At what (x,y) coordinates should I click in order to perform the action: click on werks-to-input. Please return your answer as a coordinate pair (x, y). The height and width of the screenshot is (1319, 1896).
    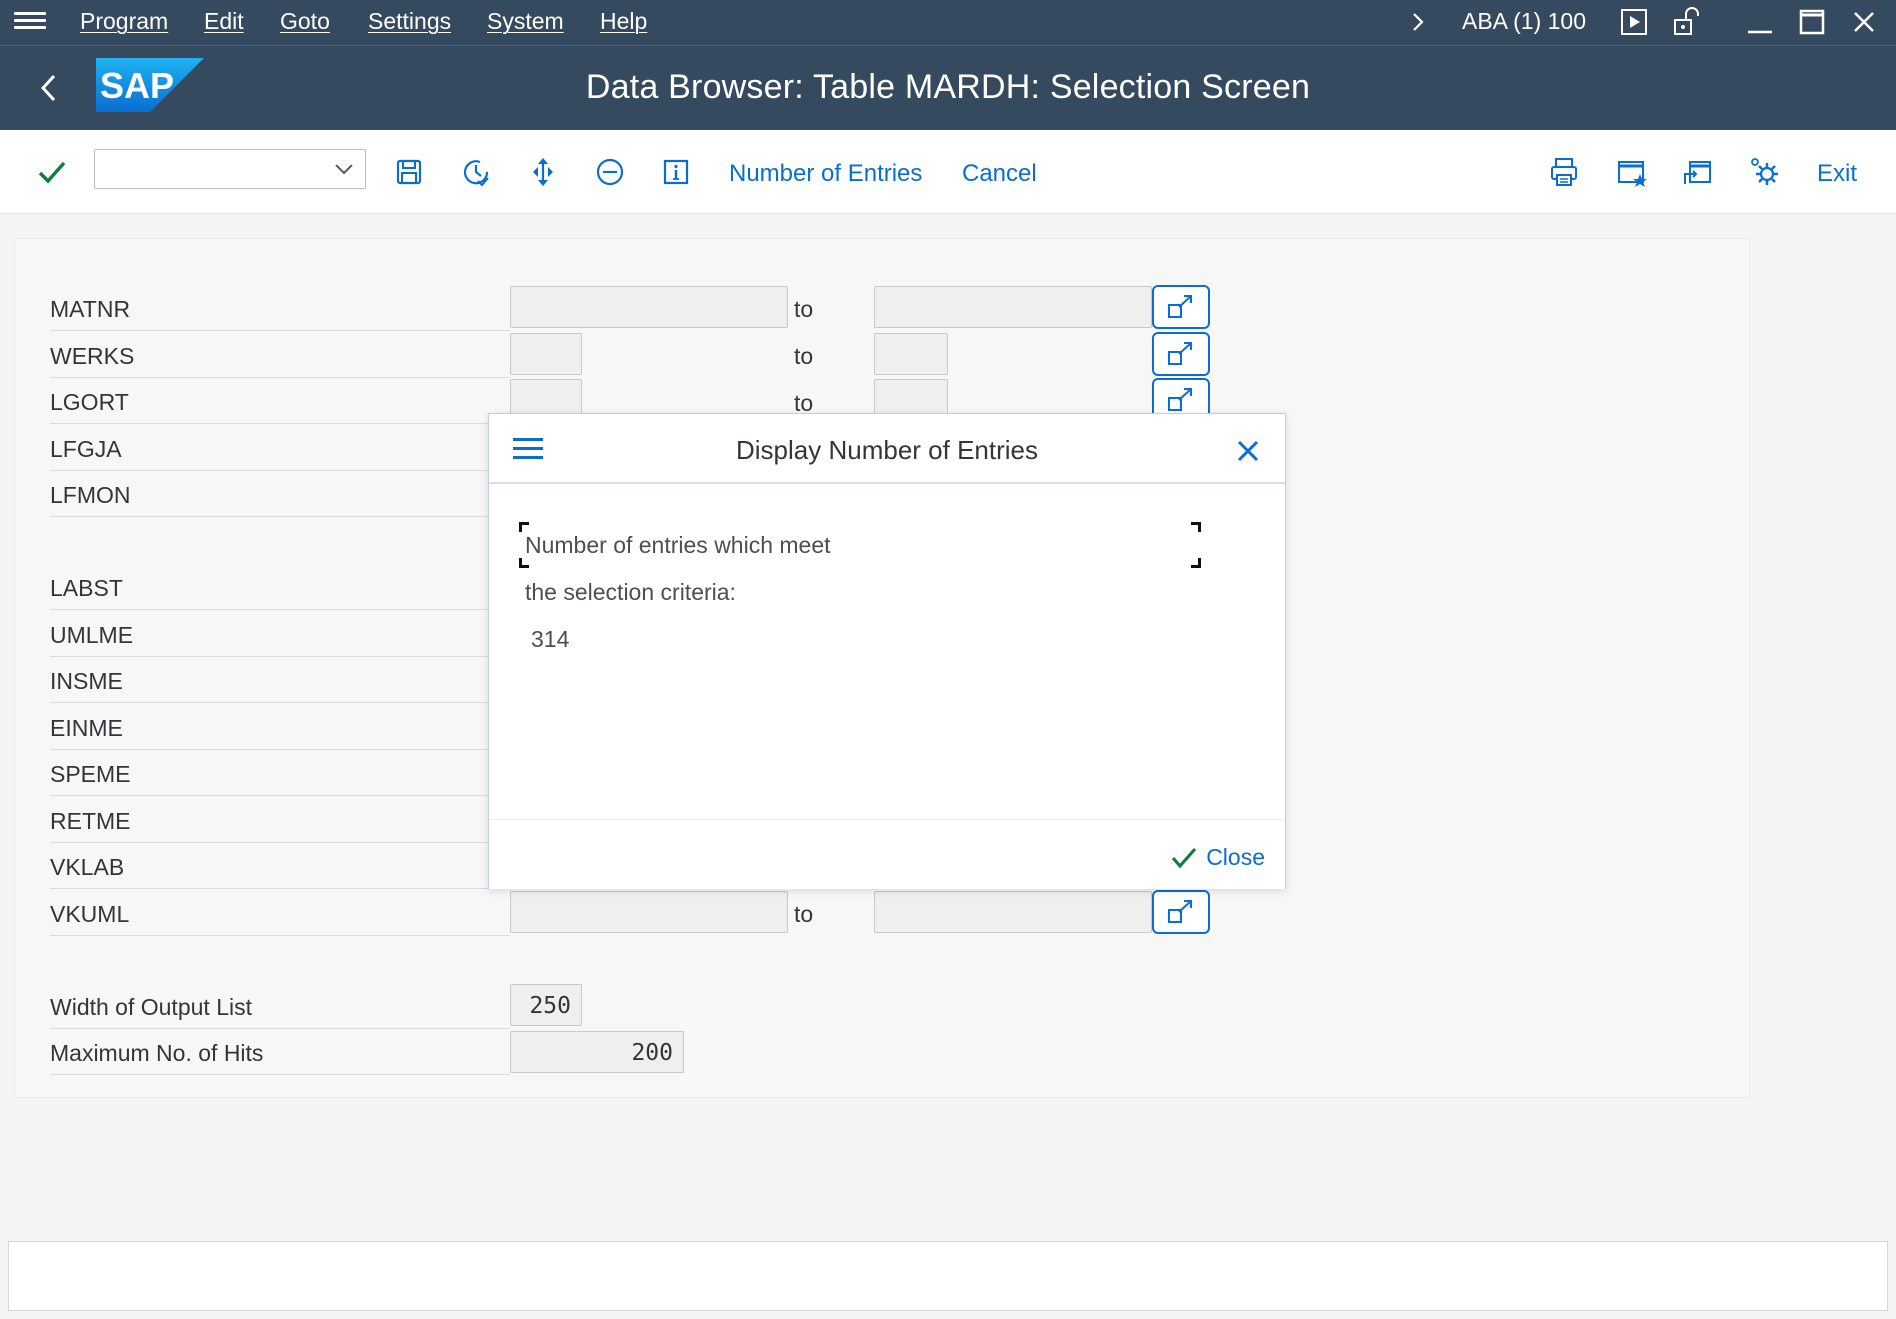
    Looking at the image, I should click on (911, 354).